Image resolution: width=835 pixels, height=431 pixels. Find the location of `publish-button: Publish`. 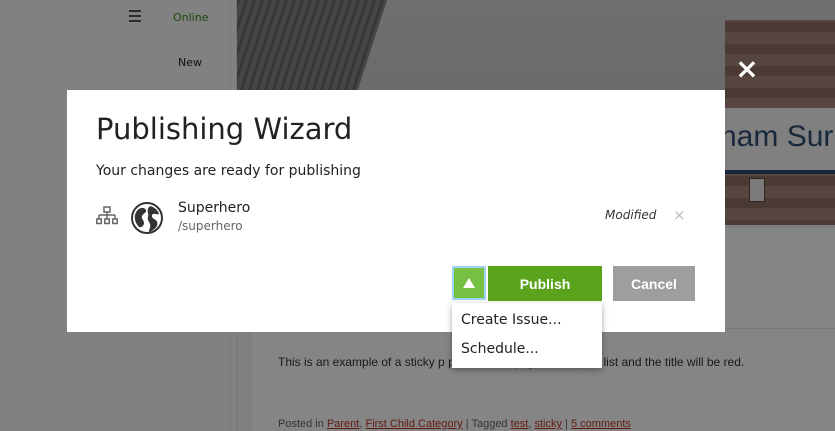

publish-button: Publish is located at coordinates (545, 283).